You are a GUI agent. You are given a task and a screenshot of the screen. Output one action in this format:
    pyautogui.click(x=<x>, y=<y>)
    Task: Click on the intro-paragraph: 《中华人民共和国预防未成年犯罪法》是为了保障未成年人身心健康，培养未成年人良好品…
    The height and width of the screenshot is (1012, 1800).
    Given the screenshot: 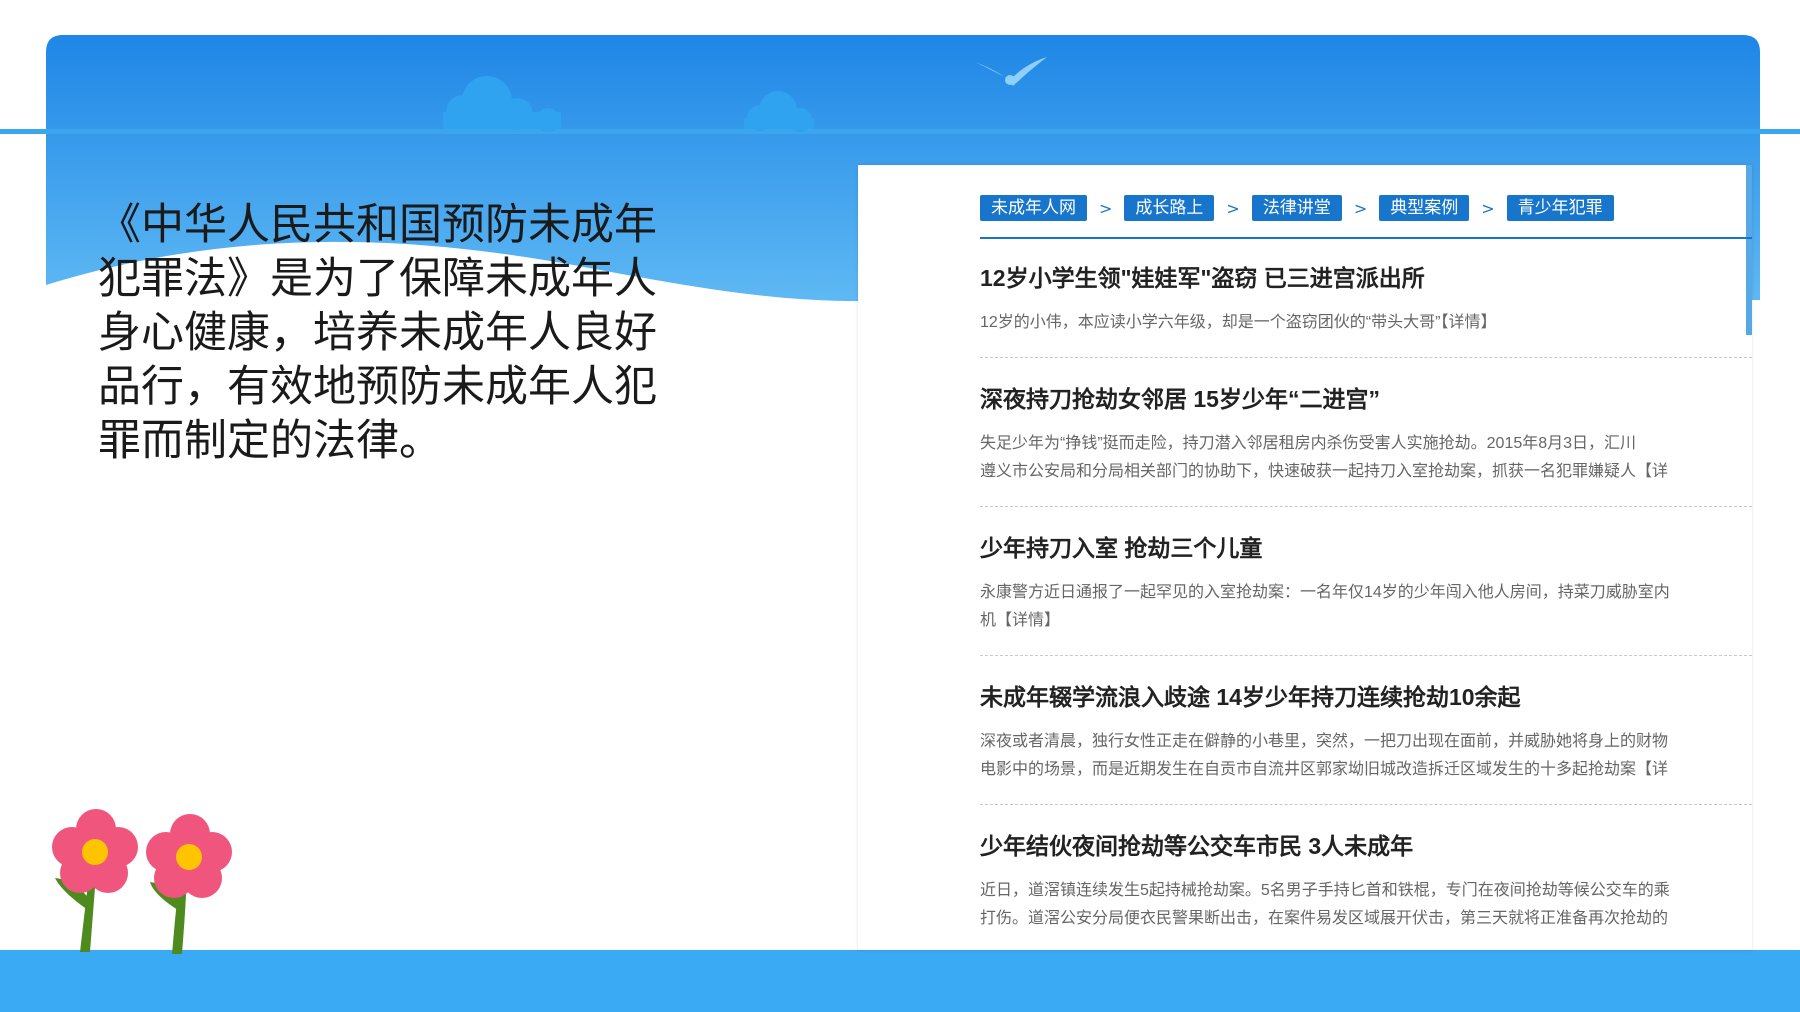 What is the action you would take?
    pyautogui.click(x=377, y=333)
    